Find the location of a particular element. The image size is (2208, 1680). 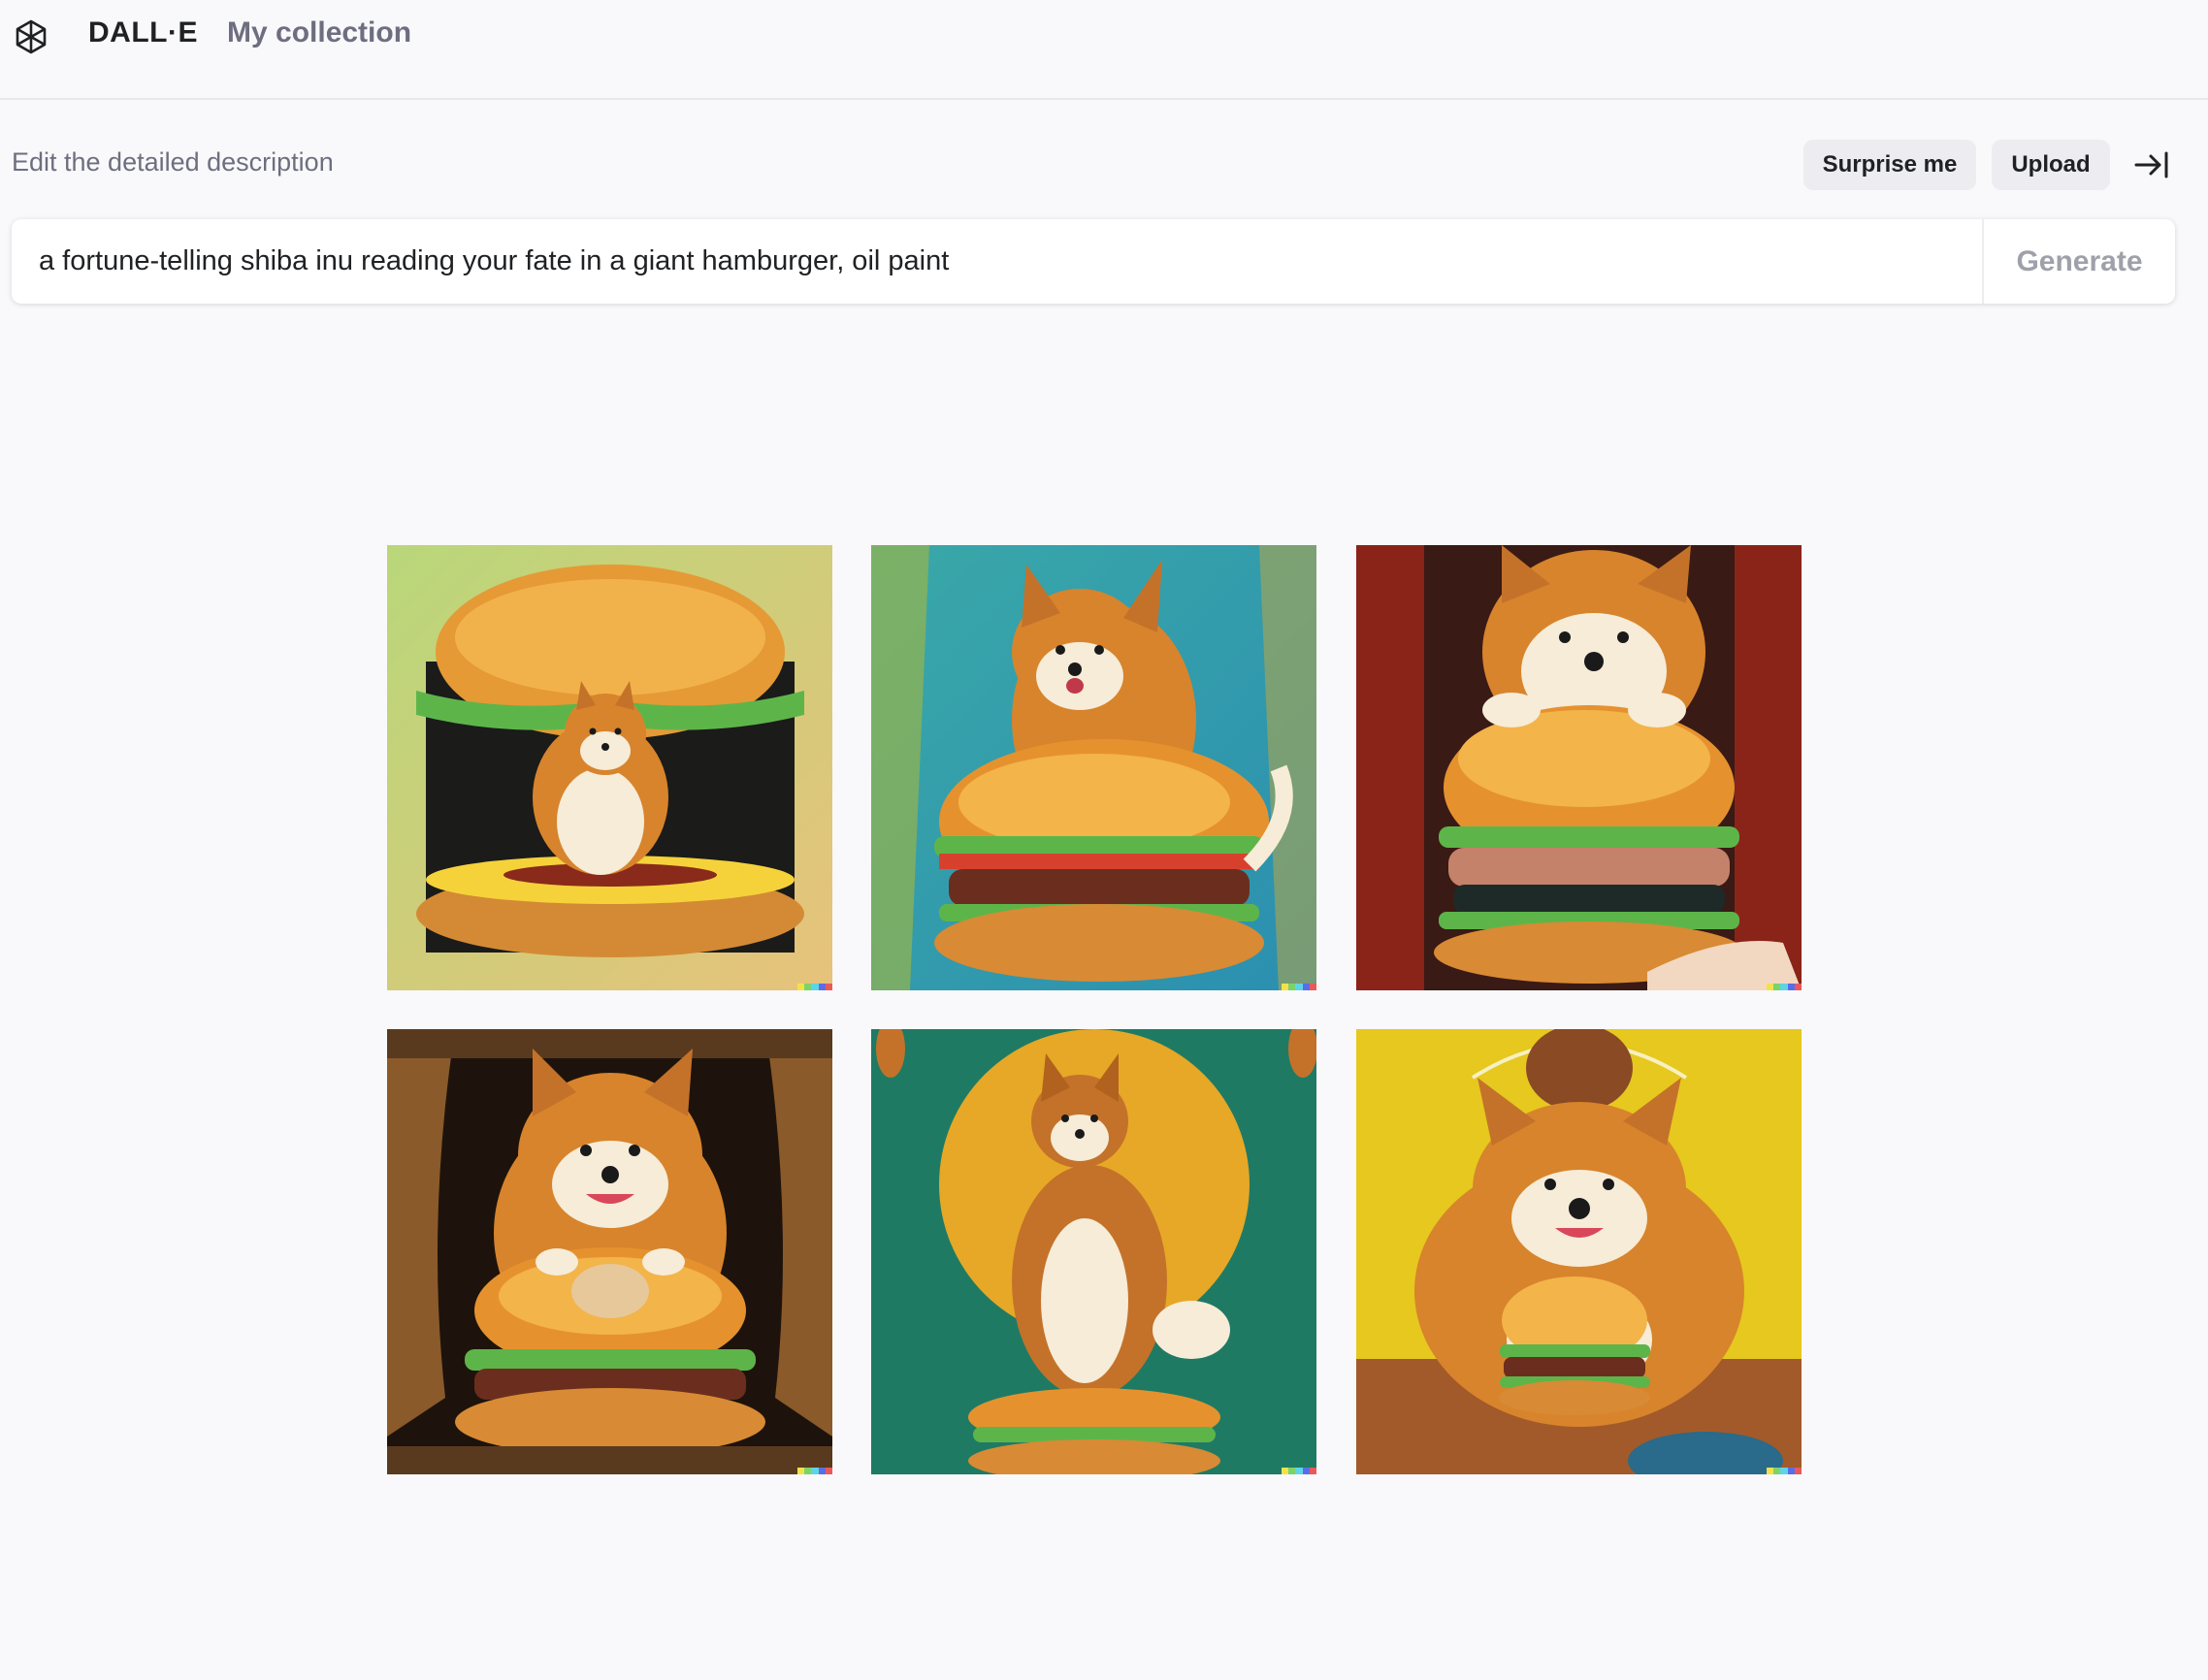

brand-name: DALL·E is located at coordinates (143, 32).